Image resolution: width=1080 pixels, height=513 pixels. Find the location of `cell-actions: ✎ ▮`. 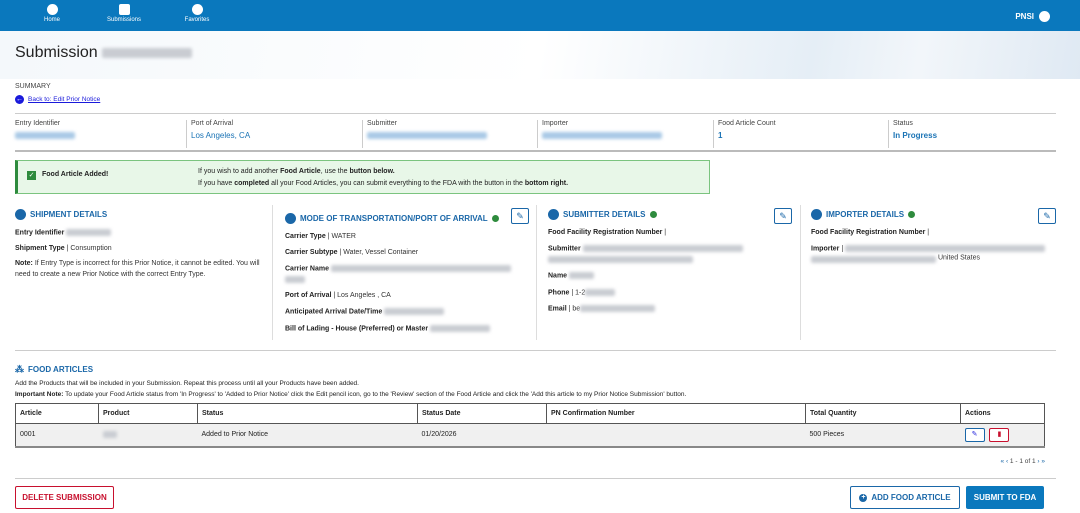

cell-actions: ✎ ▮ is located at coordinates (1002, 435).